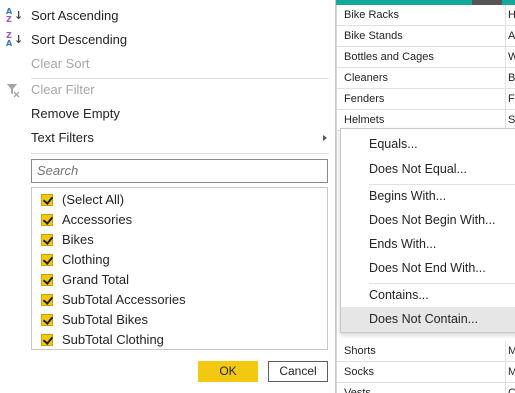 This screenshot has width=515, height=393. Describe the element at coordinates (359, 372) in the screenshot. I see `table-cell: Socks` at that location.